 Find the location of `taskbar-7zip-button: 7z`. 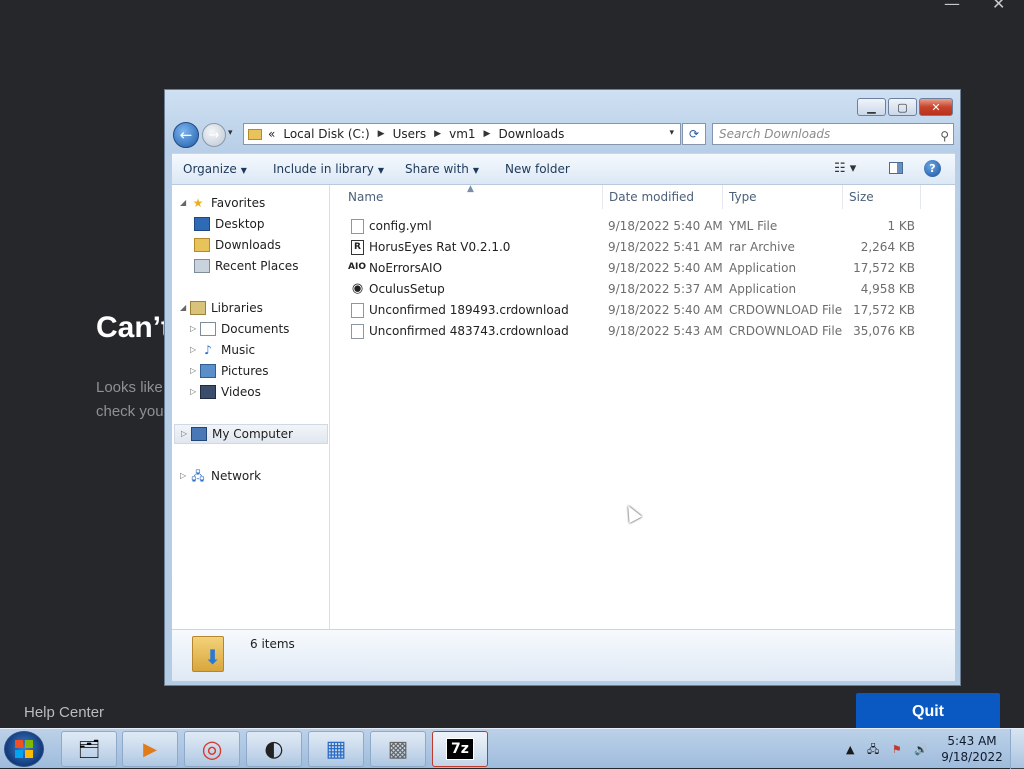

taskbar-7zip-button: 7z is located at coordinates (460, 749).